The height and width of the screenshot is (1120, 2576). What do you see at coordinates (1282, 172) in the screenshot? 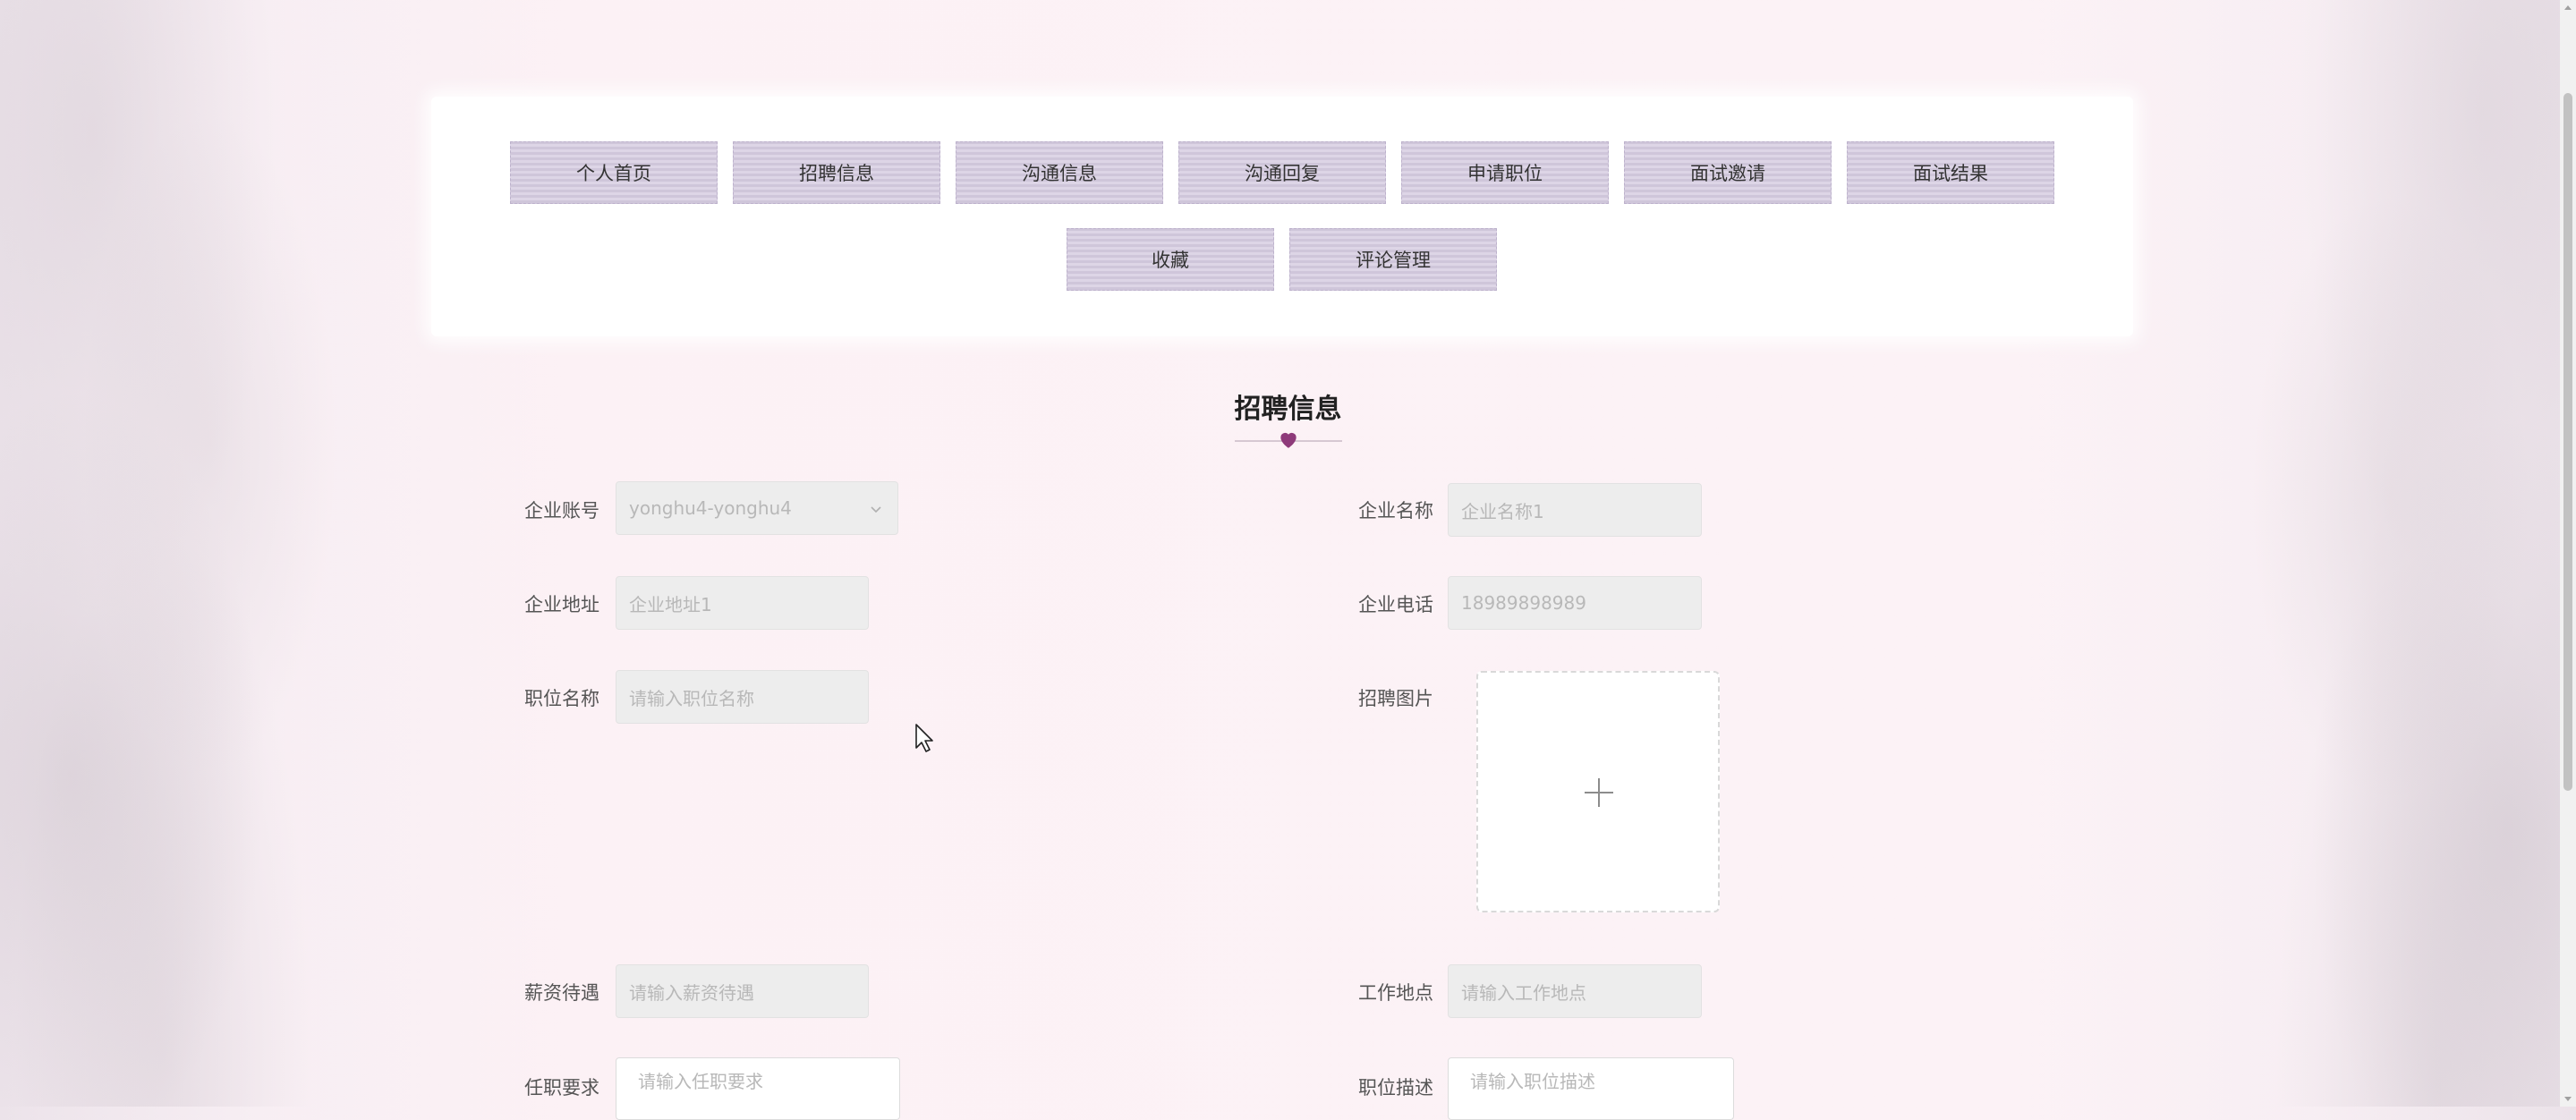
I see `nav-item-reply: 沟通回复` at bounding box center [1282, 172].